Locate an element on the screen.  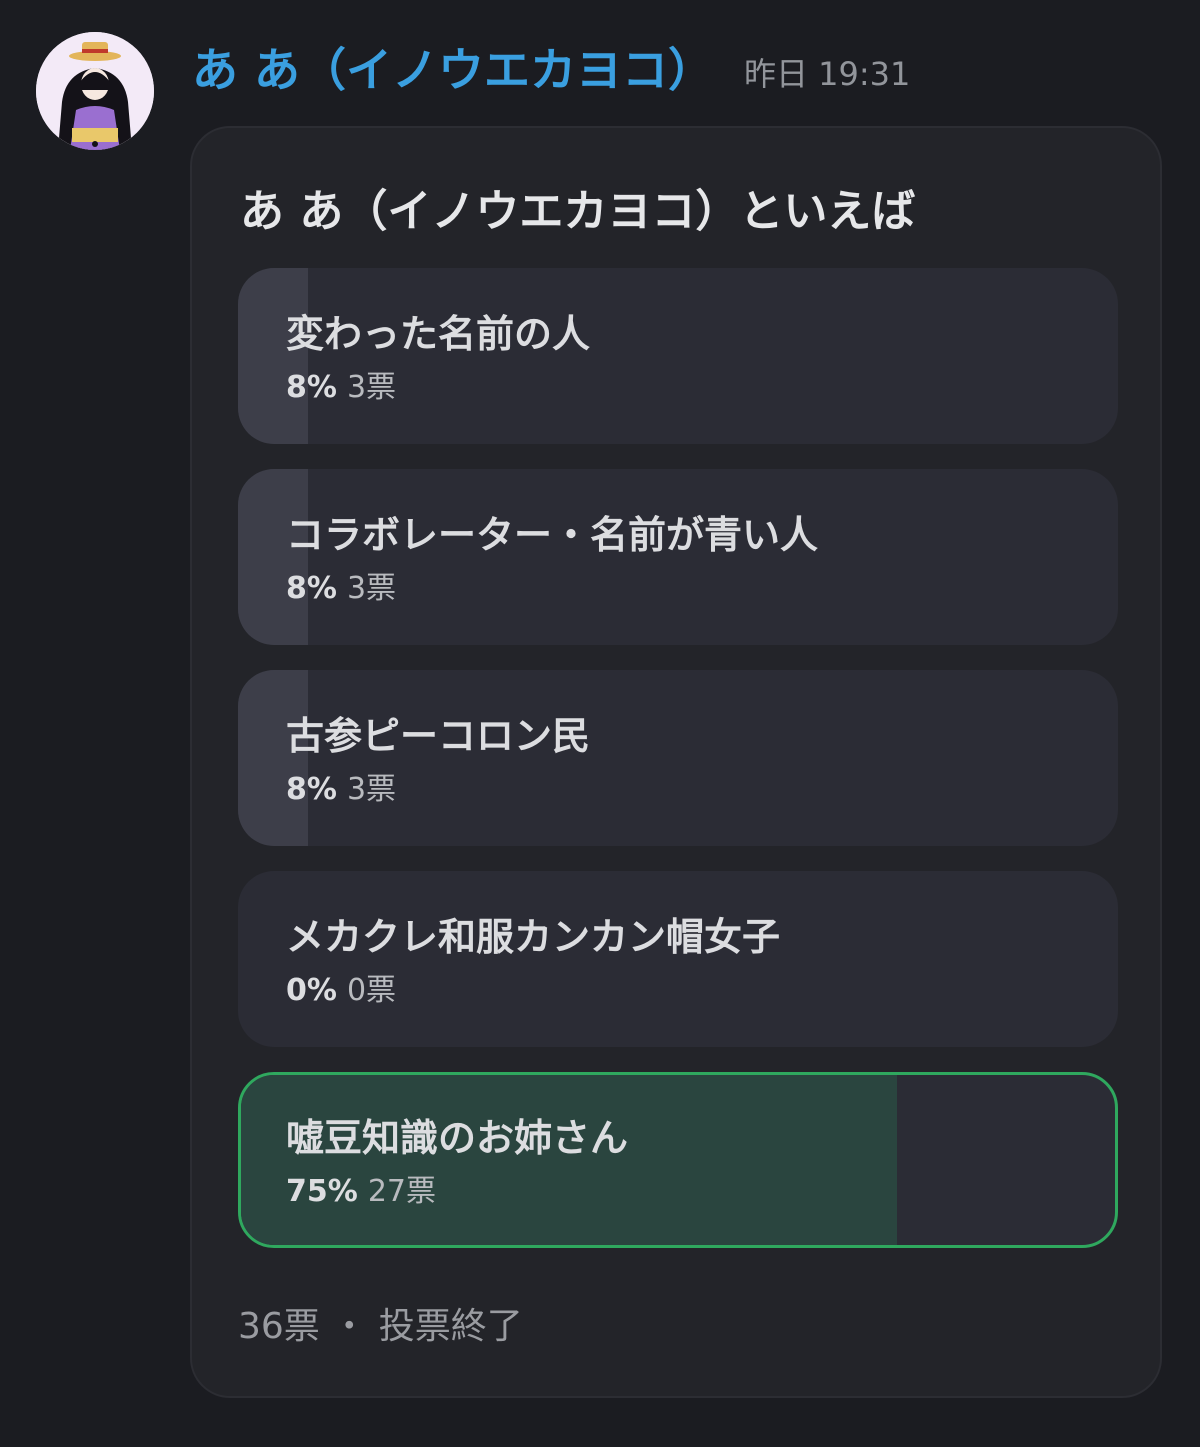
poll-answer-stats: 75% 27票 is located at coordinates (361, 1194).